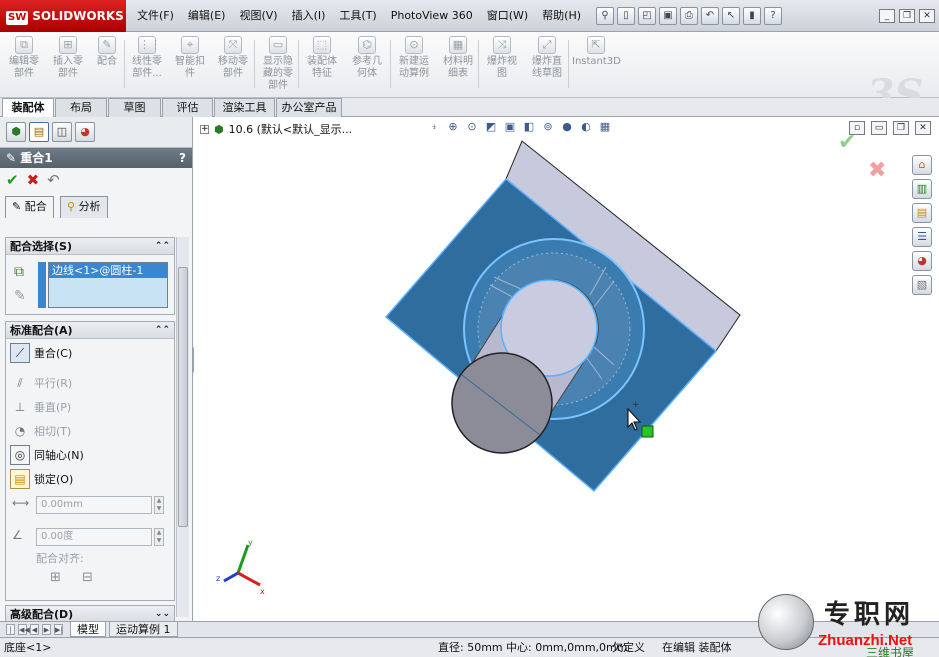 The height and width of the screenshot is (657, 939). What do you see at coordinates (922, 189) in the screenshot?
I see `design-library-icon: ▥` at bounding box center [922, 189].